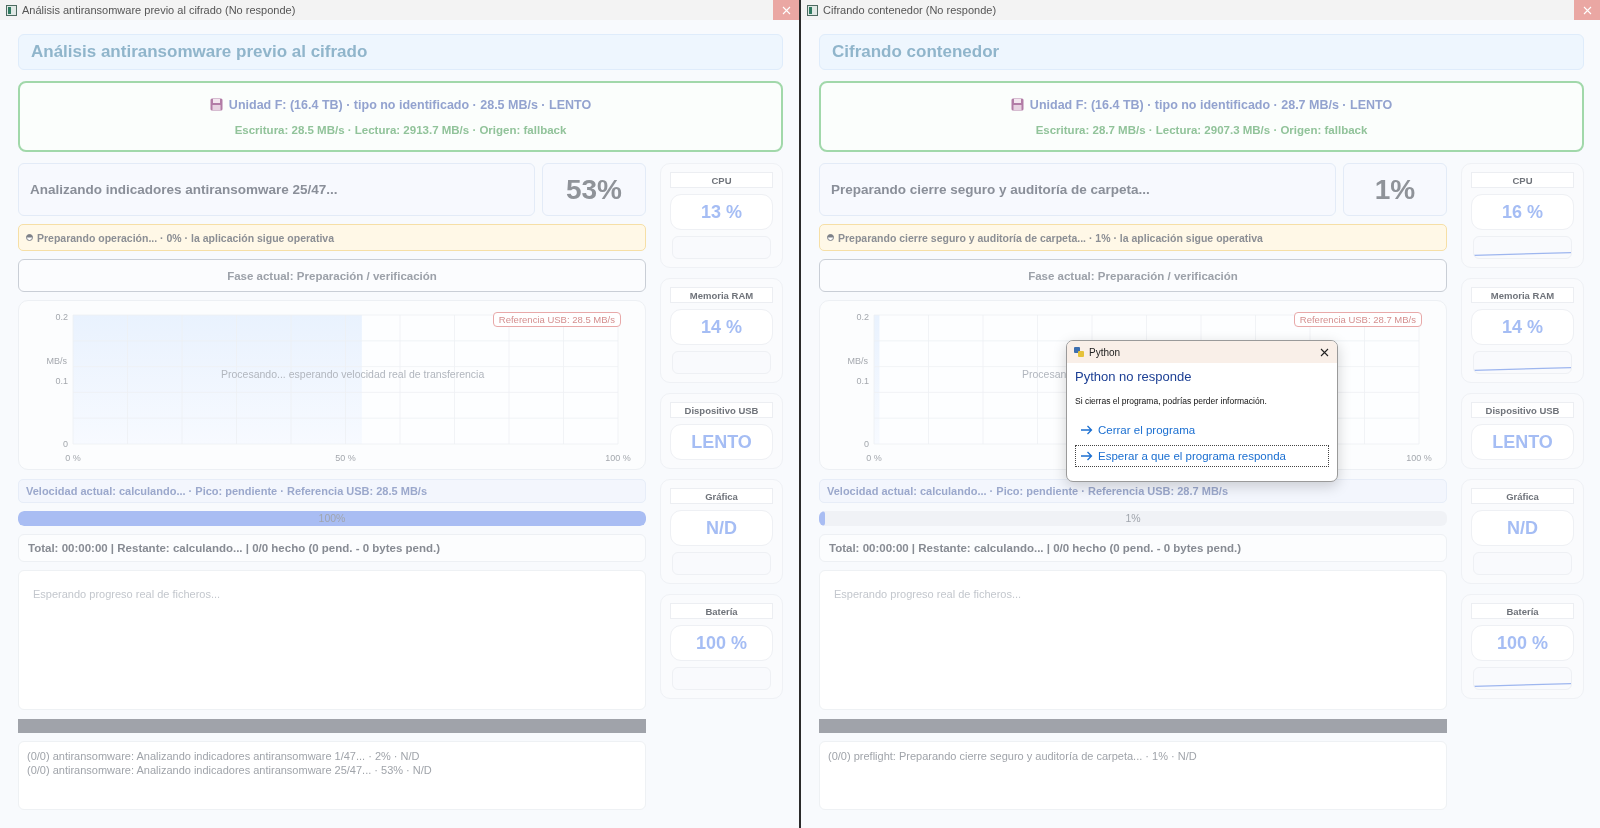  What do you see at coordinates (910, 10) in the screenshot?
I see `window-title: Cifrando contenedor (No responde)` at bounding box center [910, 10].